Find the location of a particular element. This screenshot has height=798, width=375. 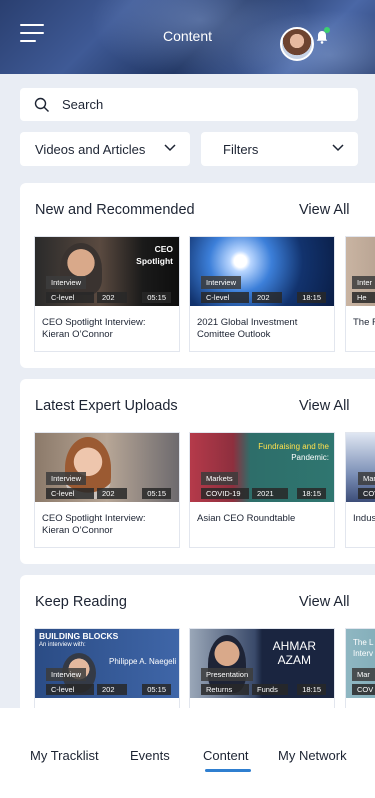

section-title: Latest Expert Uploads is located at coordinates (106, 406).